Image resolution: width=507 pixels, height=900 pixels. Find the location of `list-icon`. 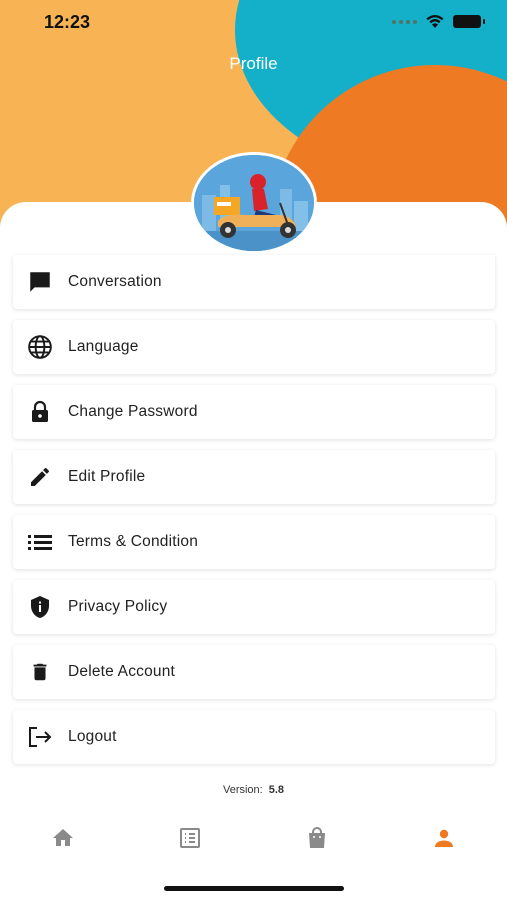

list-icon is located at coordinates (40, 542).